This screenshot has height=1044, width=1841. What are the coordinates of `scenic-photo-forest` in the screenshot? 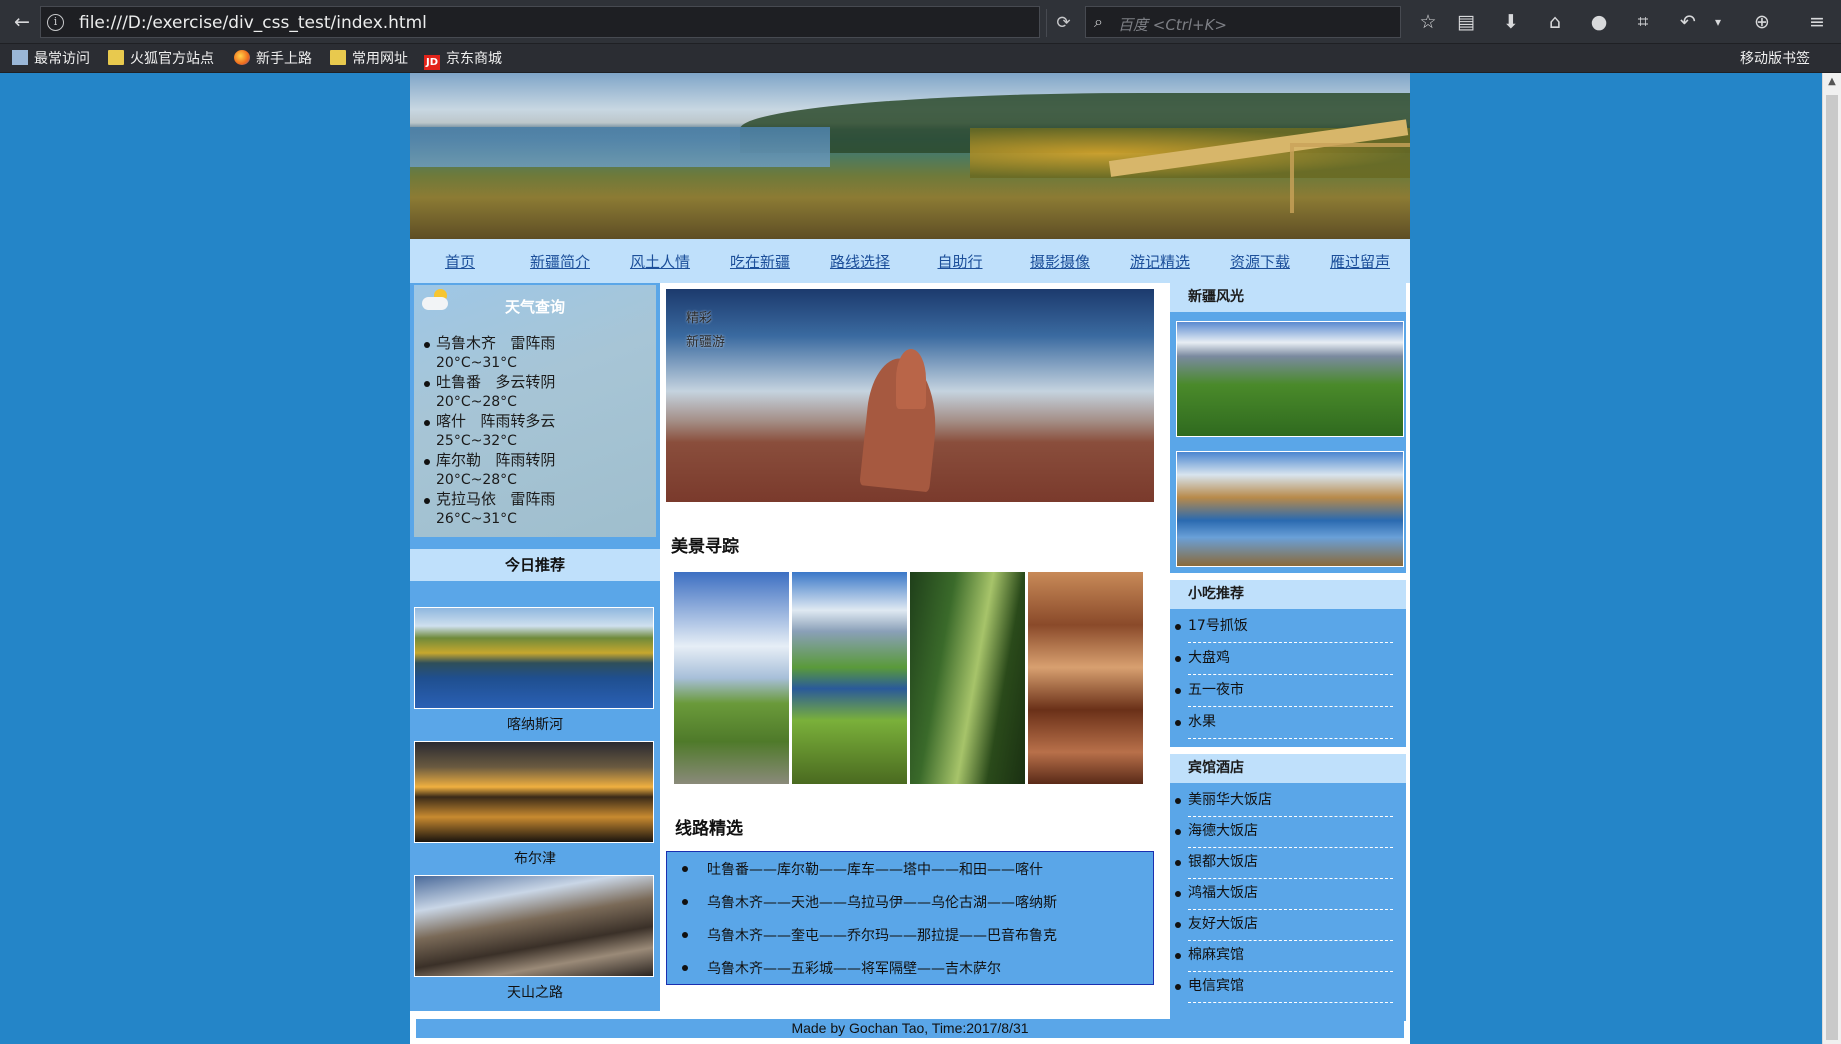 It's located at (967, 678).